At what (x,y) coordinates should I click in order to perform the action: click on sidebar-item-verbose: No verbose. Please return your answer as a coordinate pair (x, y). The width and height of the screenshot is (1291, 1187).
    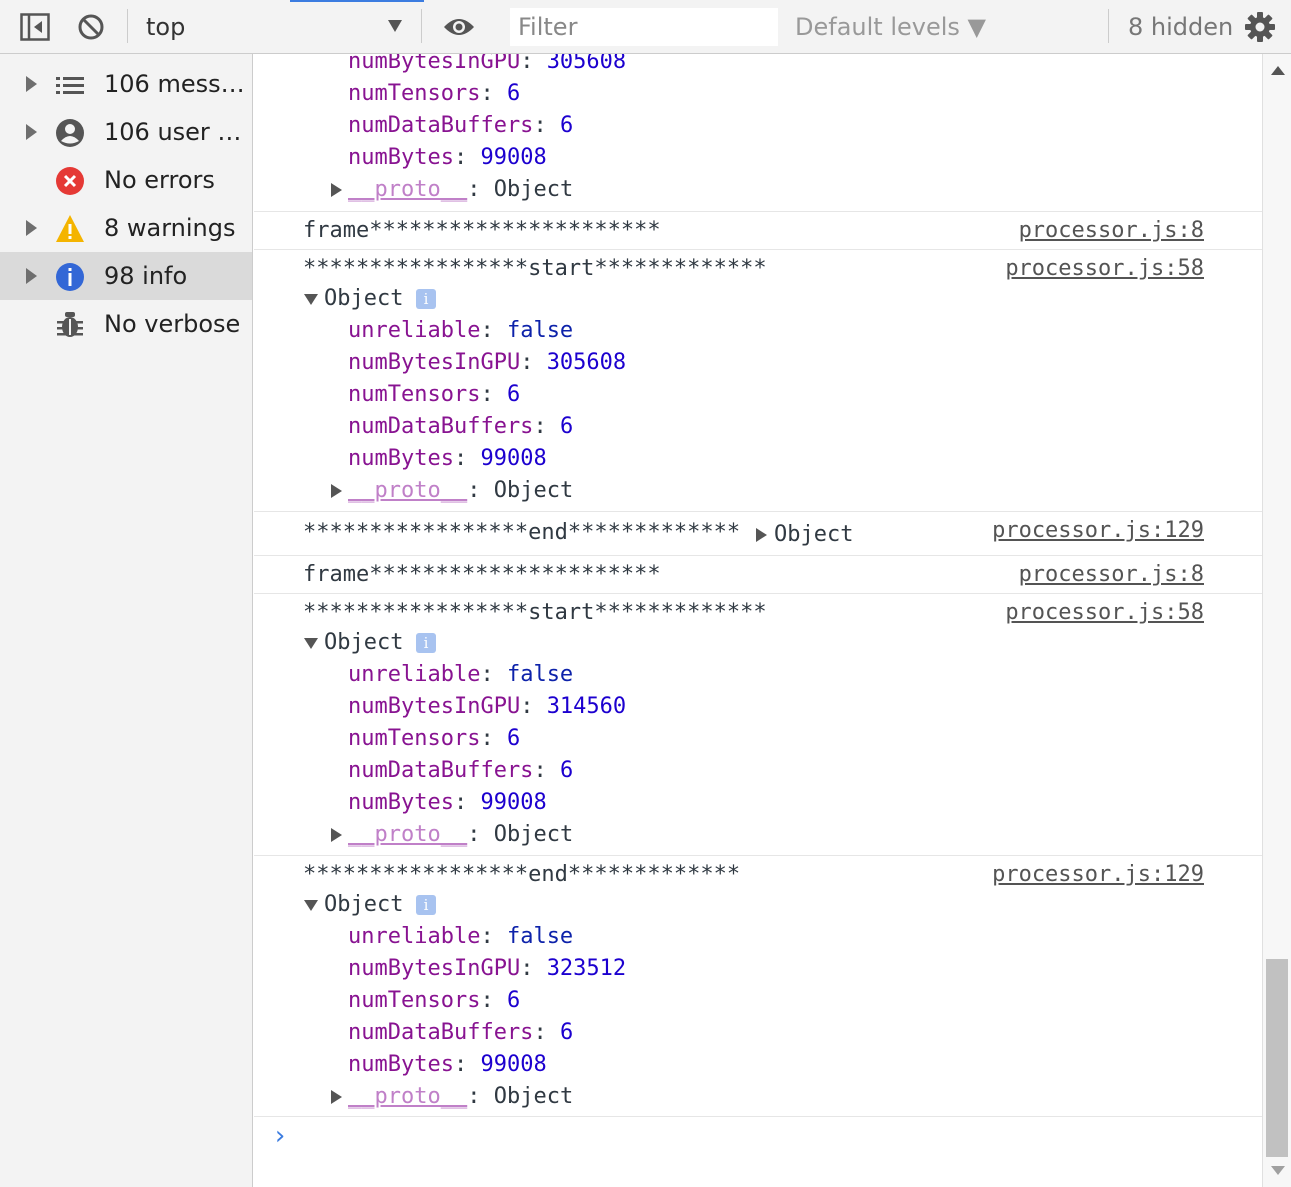
    Looking at the image, I should click on (126, 324).